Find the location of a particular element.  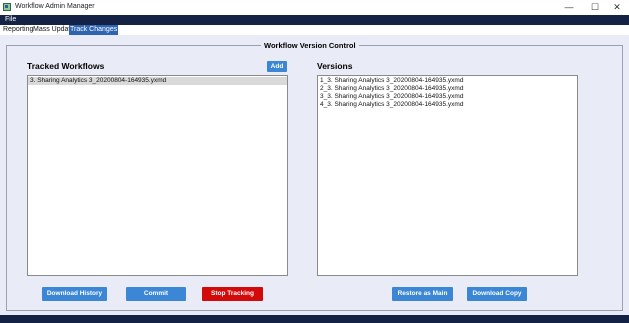

restore-as-main-button: Restore as Main is located at coordinates (422, 294).